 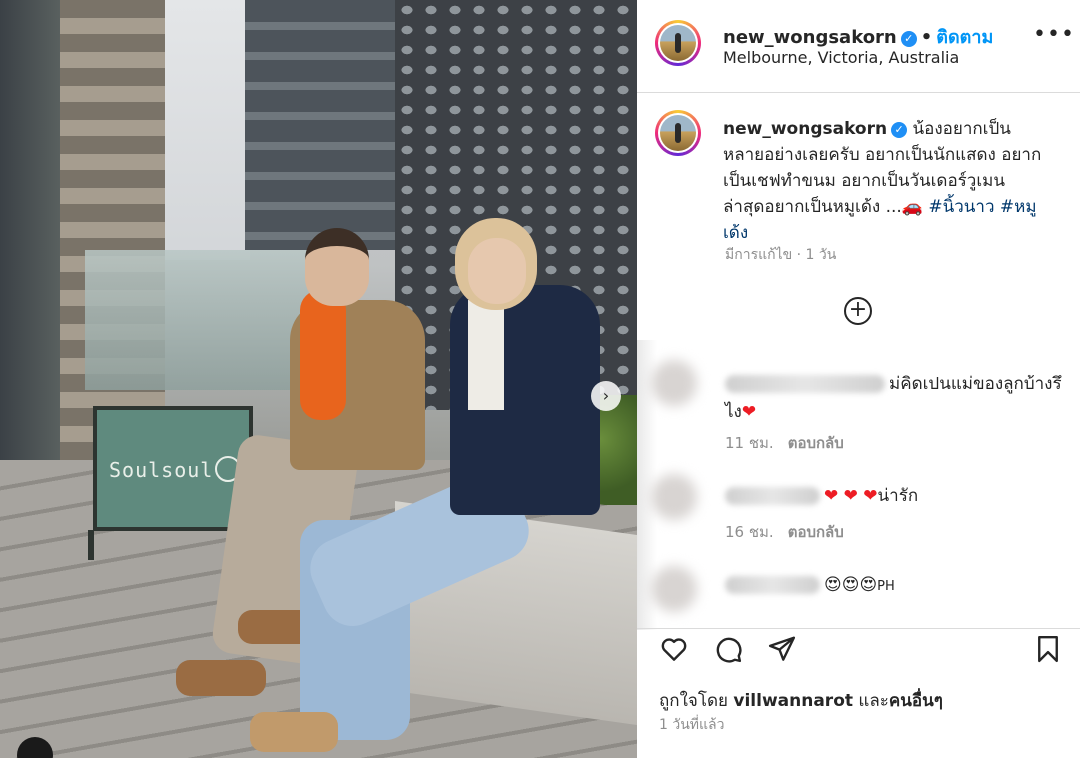 I want to click on comment-meta: 16 ชม. ตอบกลับ, so click(x=791, y=532).